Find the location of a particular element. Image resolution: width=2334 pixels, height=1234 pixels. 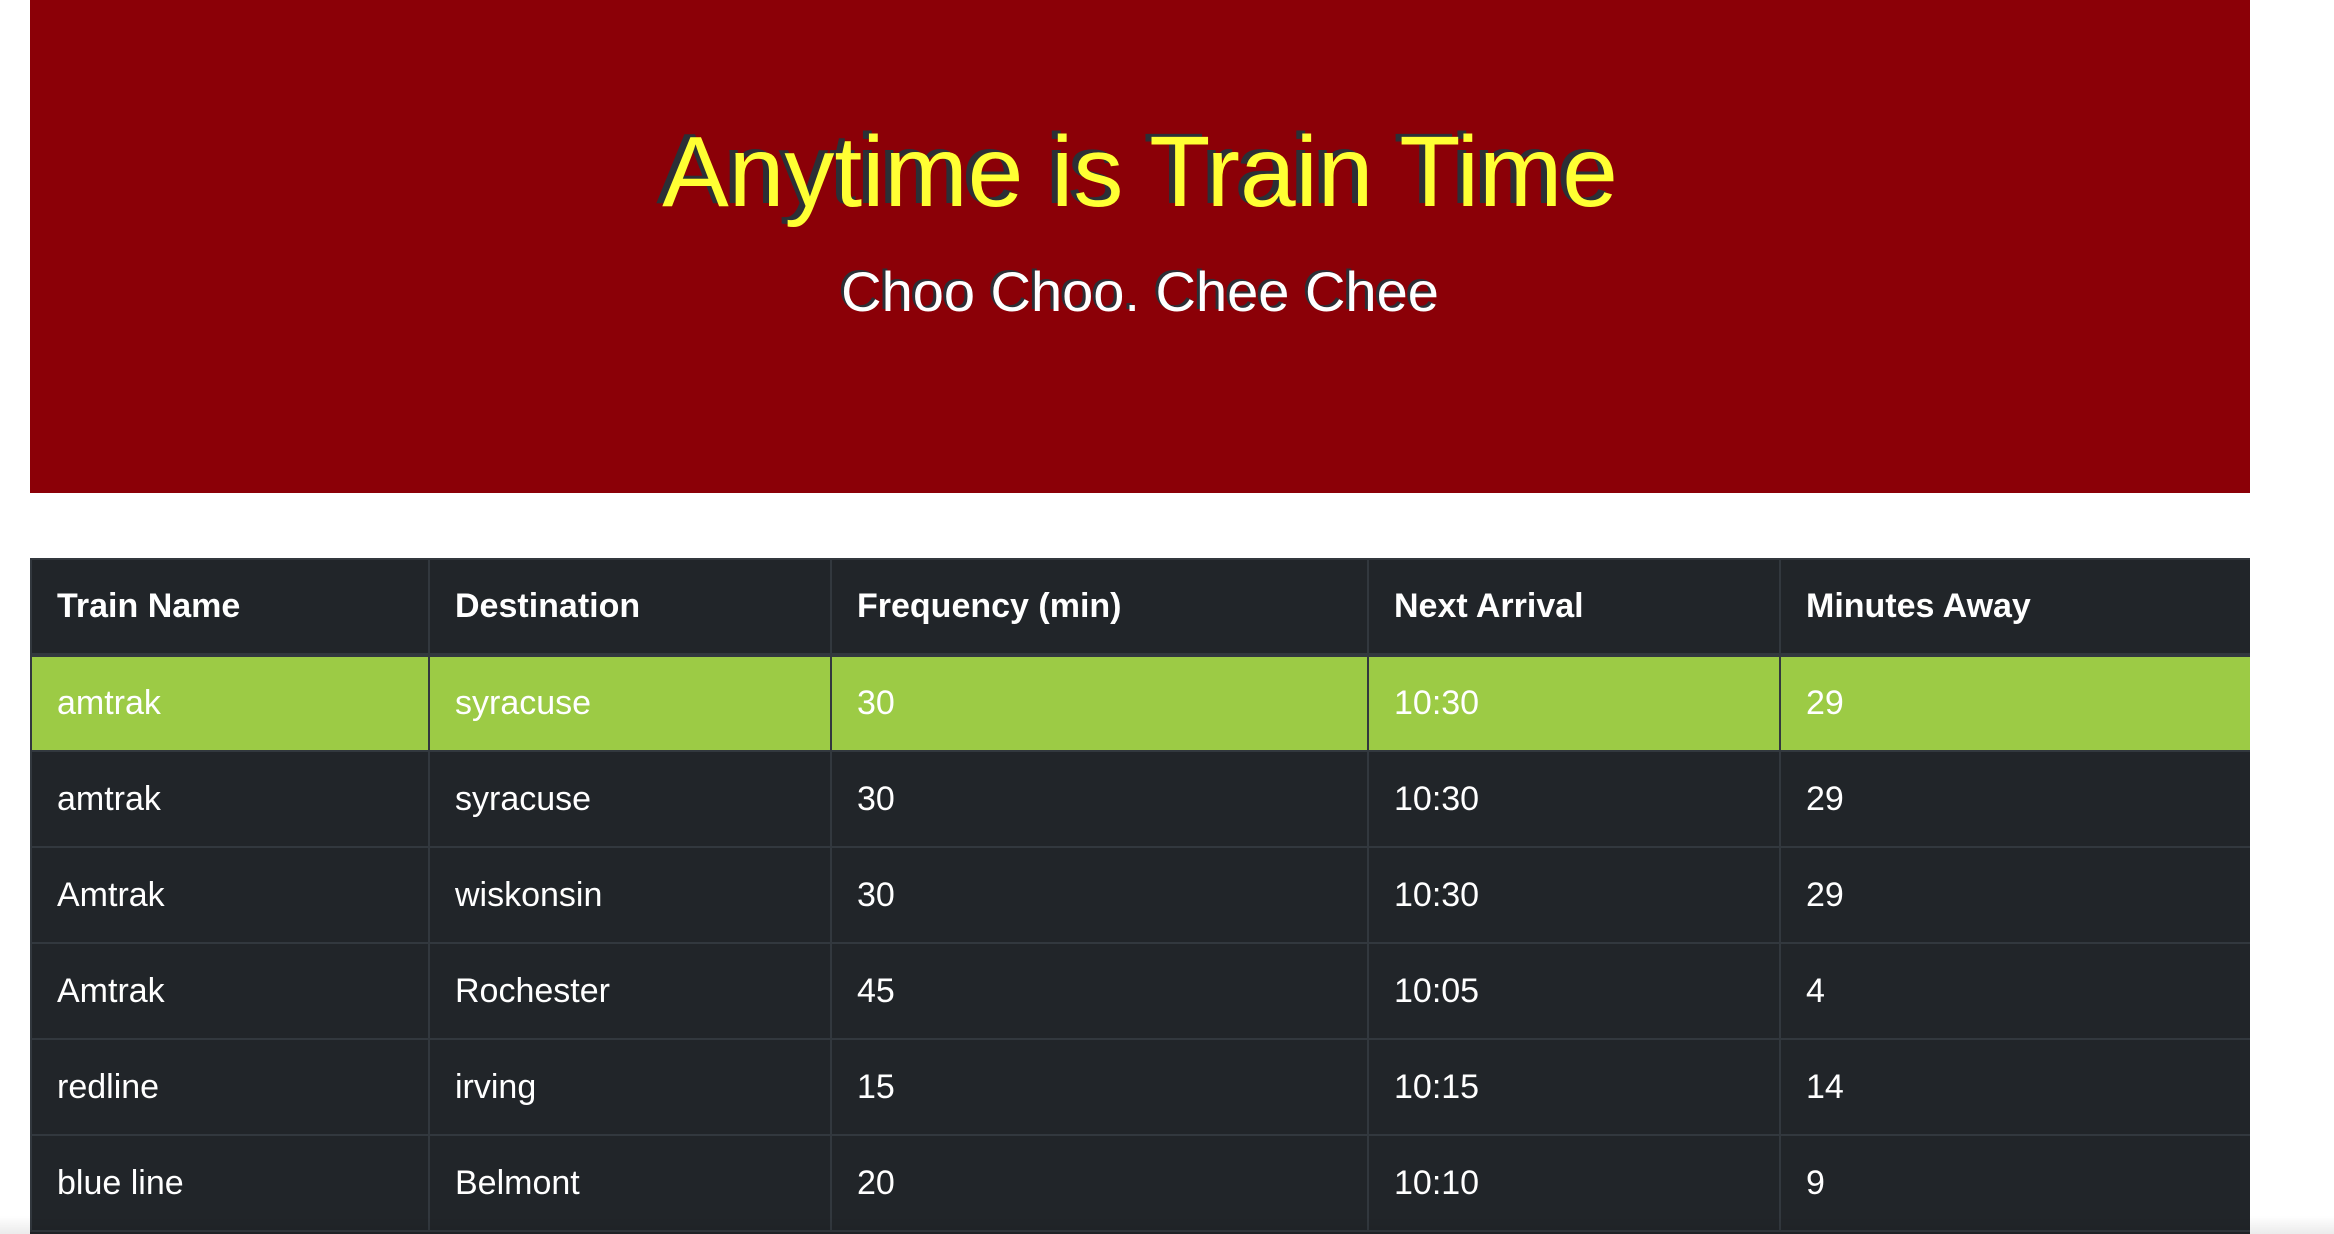

column-header-train-name: Train Name is located at coordinates (230, 607).